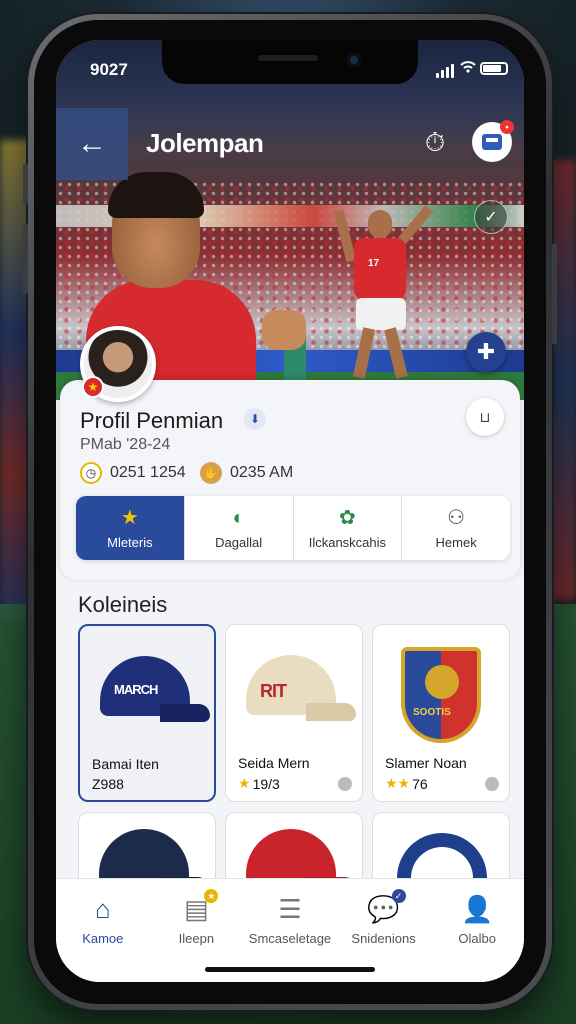 This screenshot has width=576, height=1024. What do you see at coordinates (125, 444) in the screenshot?
I see `profile-meta: PMab '28-24` at bounding box center [125, 444].